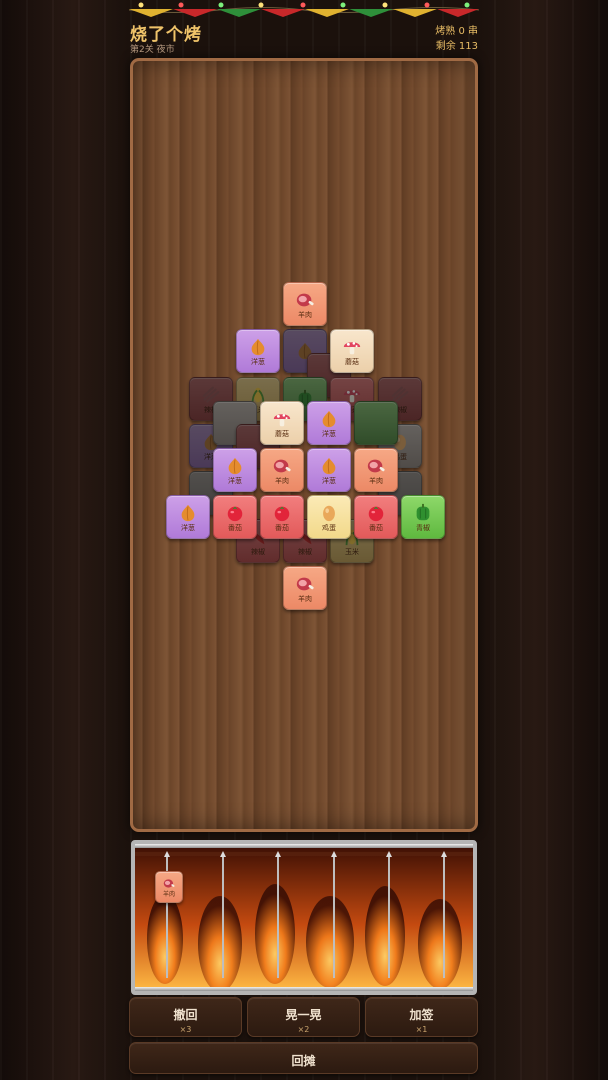  I want to click on egg-icon, so click(329, 513).